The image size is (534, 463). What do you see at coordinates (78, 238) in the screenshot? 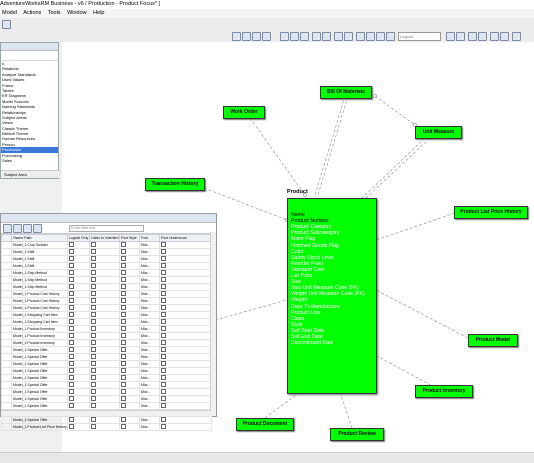
I see `column-header: Logical Only` at bounding box center [78, 238].